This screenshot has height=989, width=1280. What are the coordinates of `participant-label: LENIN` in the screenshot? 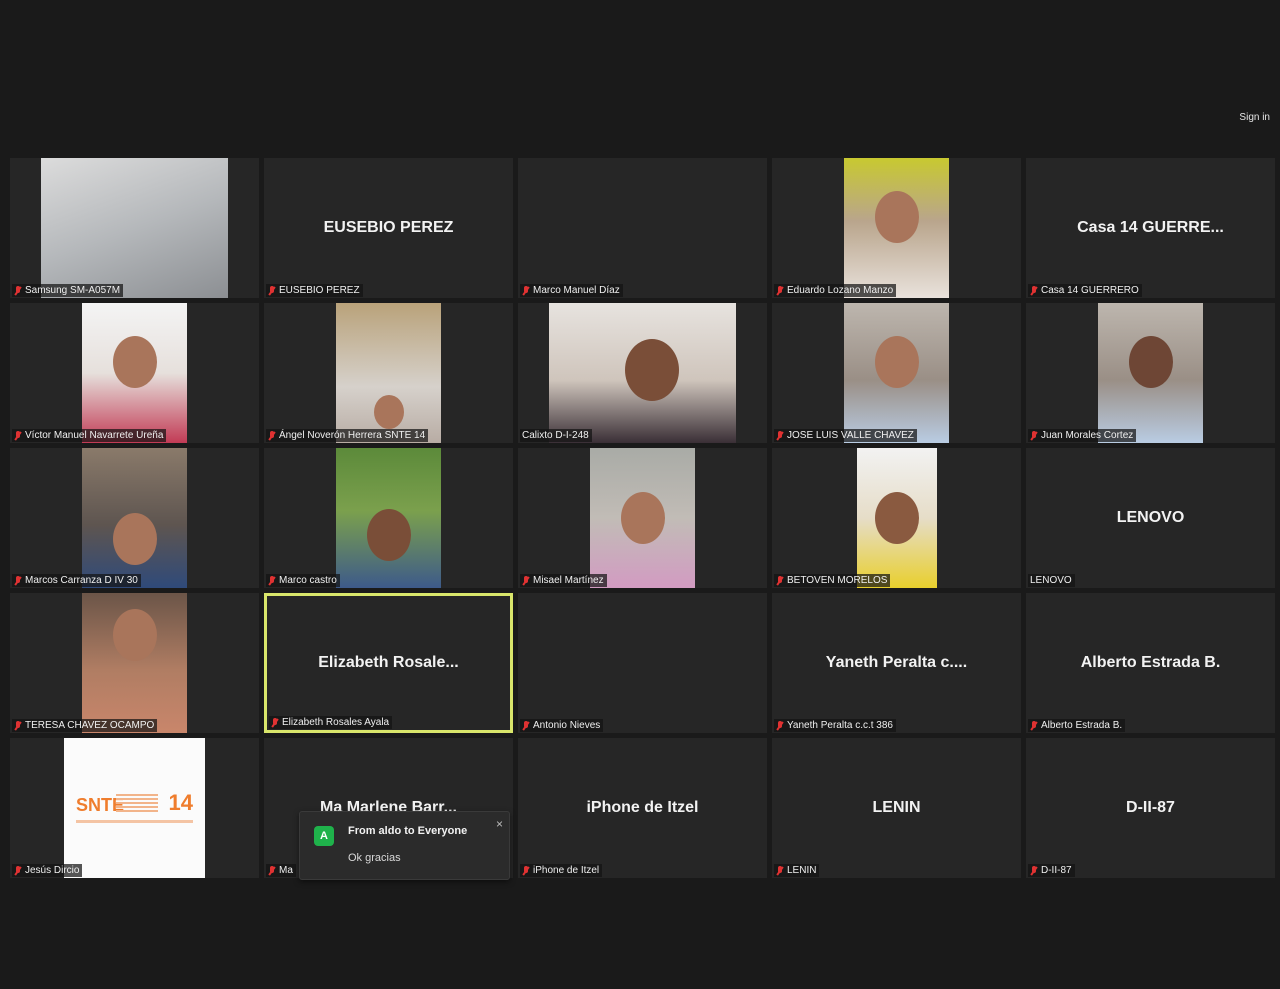 It's located at (797, 870).